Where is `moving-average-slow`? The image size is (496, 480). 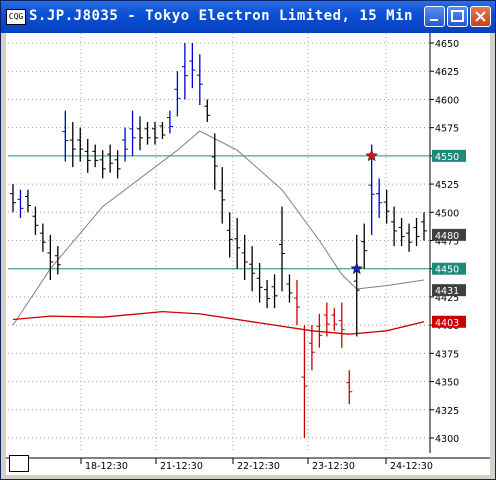
moving-average-slow is located at coordinates (218, 322).